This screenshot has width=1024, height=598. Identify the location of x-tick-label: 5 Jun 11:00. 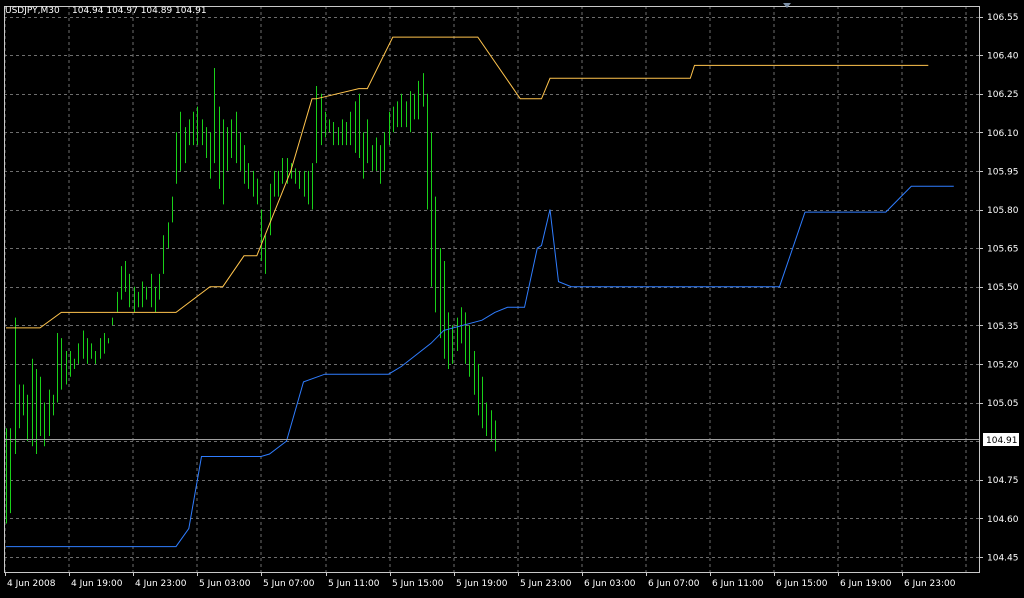
(354, 584).